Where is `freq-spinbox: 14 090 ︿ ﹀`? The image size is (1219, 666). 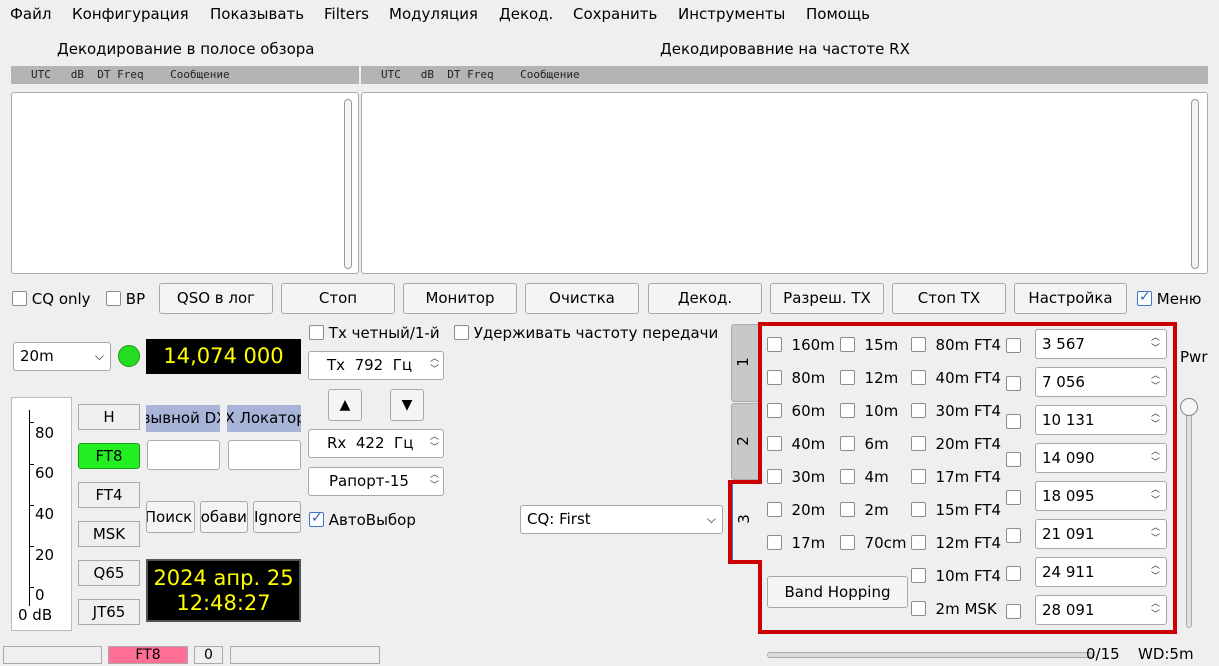
freq-spinbox: 14 090 ︿ ﹀ is located at coordinates (1101, 458).